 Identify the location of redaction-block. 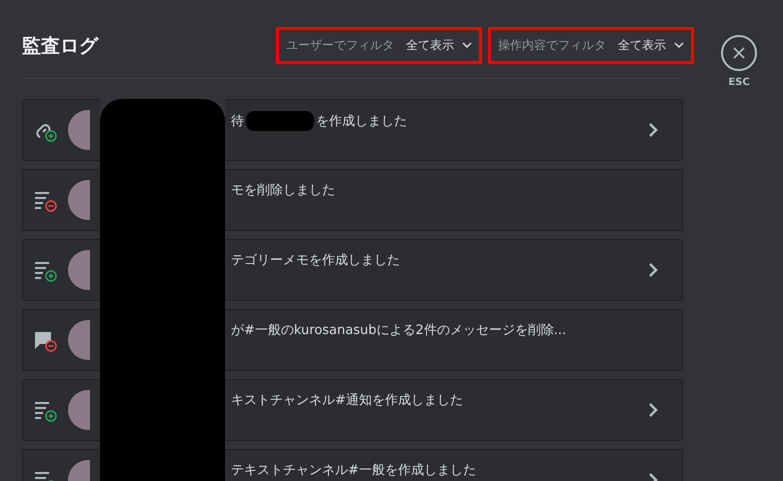
(280, 121).